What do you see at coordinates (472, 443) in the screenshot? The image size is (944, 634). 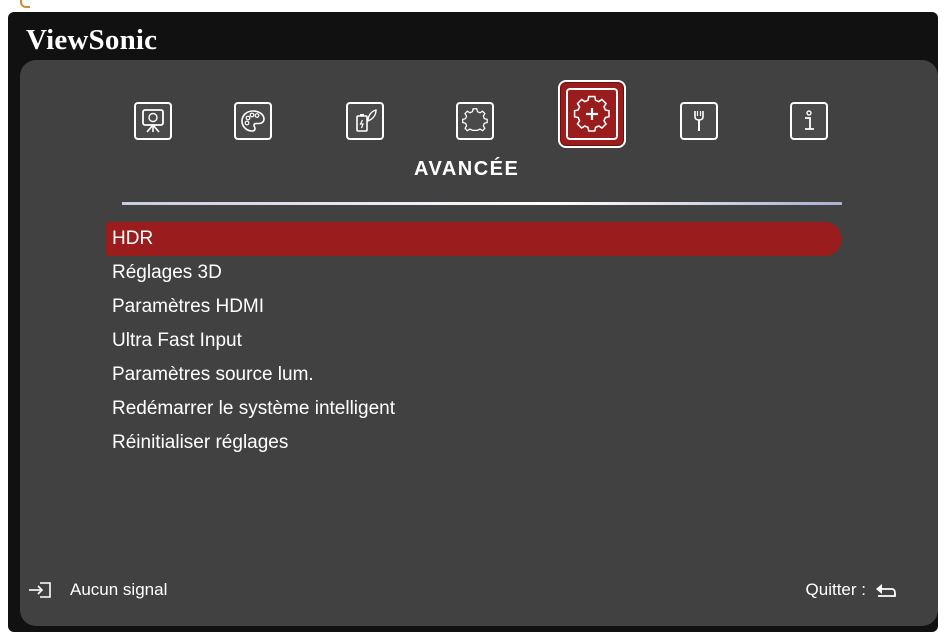 I see `menu-item-reset-settings: Réinitialiser réglages` at bounding box center [472, 443].